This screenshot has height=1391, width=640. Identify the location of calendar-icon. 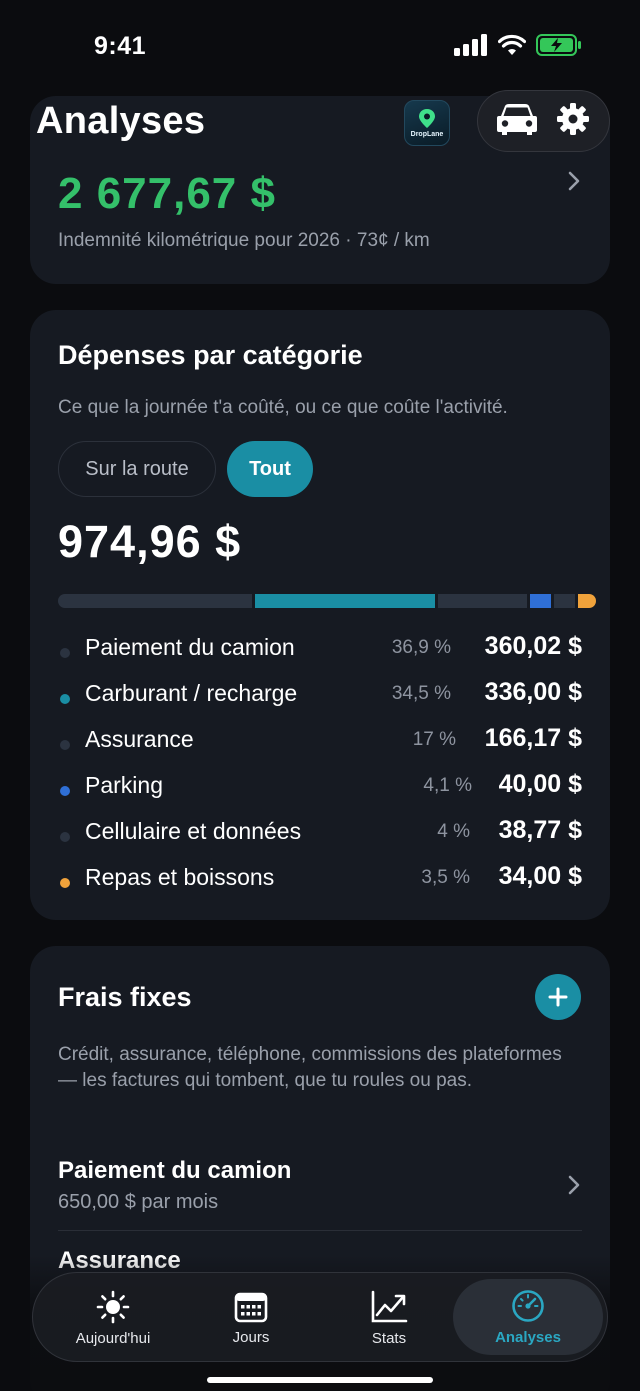
(251, 1307).